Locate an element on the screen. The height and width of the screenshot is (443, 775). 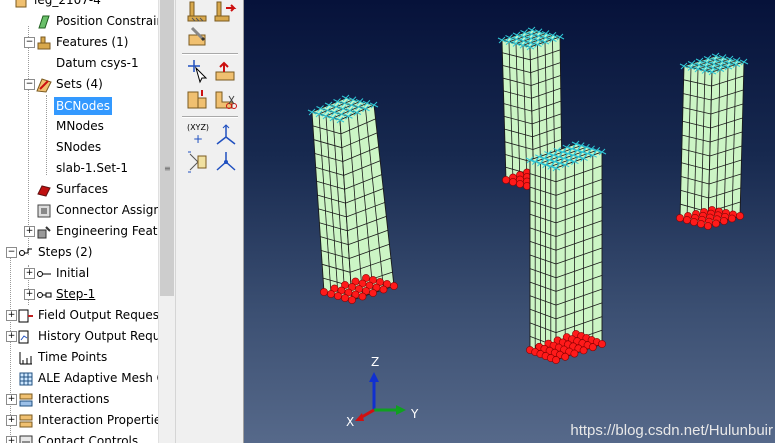
tree-item-label: Sets (4) is located at coordinates (79, 84).